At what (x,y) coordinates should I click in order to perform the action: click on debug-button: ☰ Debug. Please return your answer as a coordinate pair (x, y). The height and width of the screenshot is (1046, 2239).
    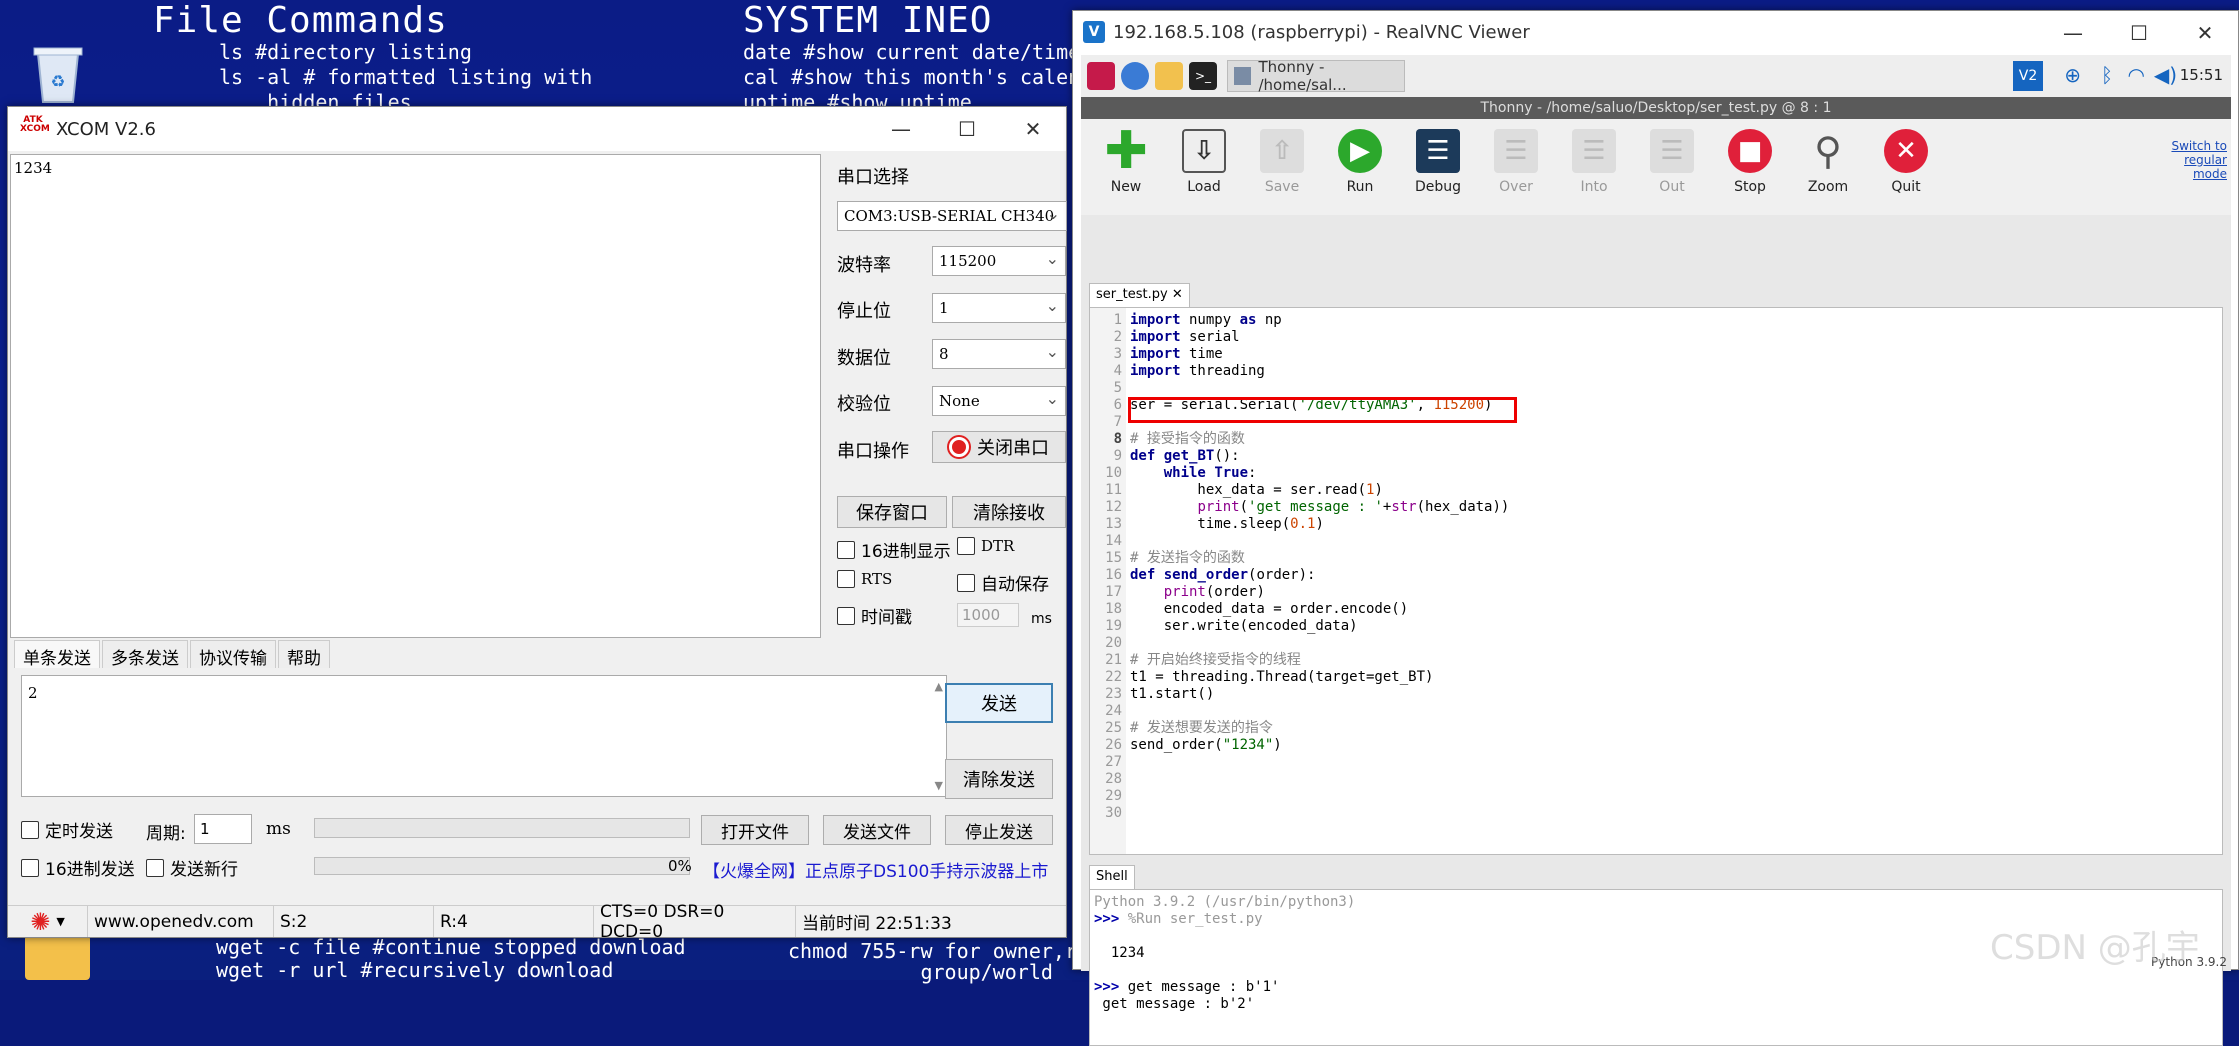
    Looking at the image, I should click on (1438, 162).